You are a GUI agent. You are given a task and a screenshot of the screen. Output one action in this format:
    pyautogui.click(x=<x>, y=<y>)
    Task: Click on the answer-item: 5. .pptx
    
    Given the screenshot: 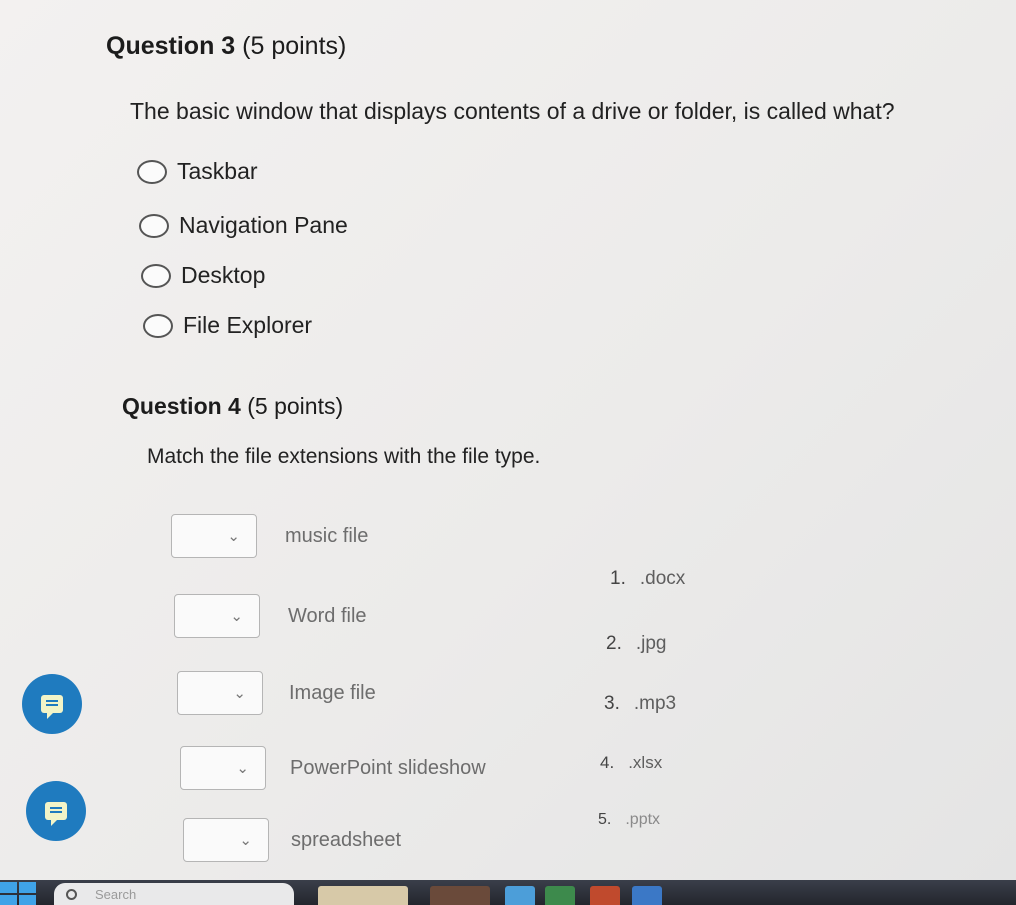 What is the action you would take?
    pyautogui.click(x=629, y=820)
    